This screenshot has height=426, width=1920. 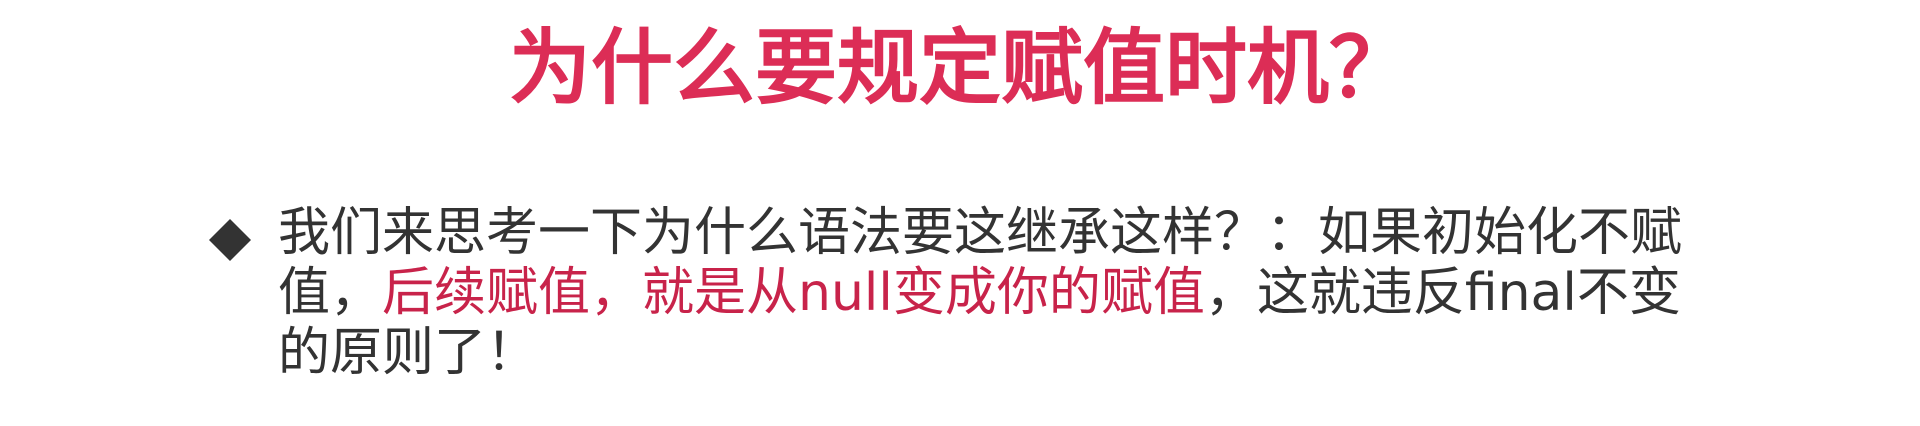 What do you see at coordinates (980, 233) in the screenshot?
I see `bullet-line-1: 我们来思考一下为什么语法要这继承这样？：如果初始化不赋` at bounding box center [980, 233].